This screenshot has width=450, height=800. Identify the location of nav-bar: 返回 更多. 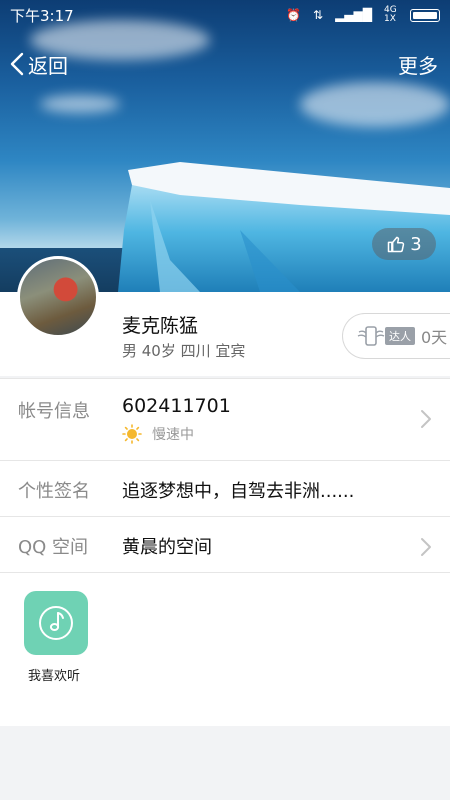
(225, 64).